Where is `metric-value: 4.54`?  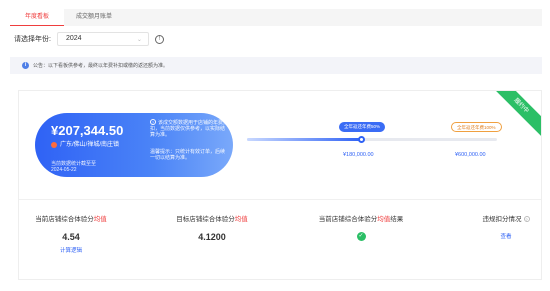 metric-value: 4.54 is located at coordinates (71, 237).